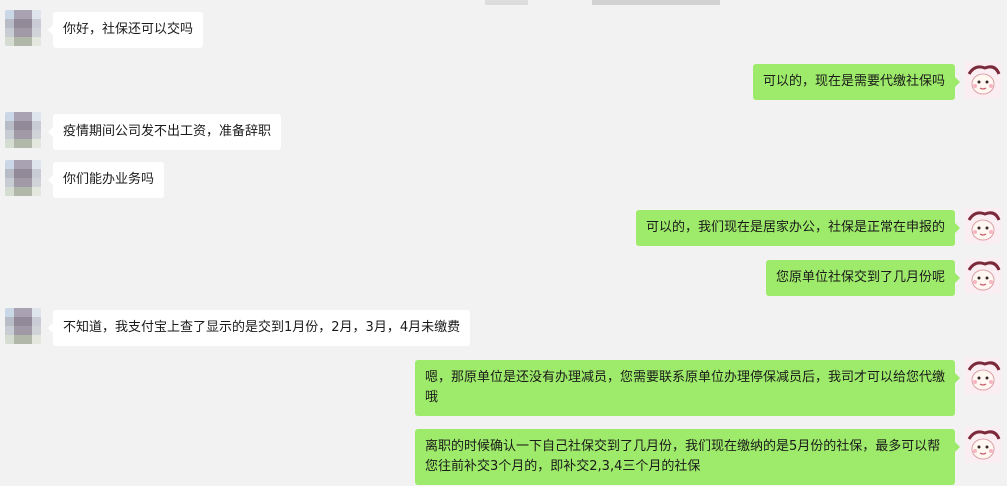 This screenshot has width=1007, height=486. I want to click on message-incoming: 你们能办业务吗, so click(85, 179).